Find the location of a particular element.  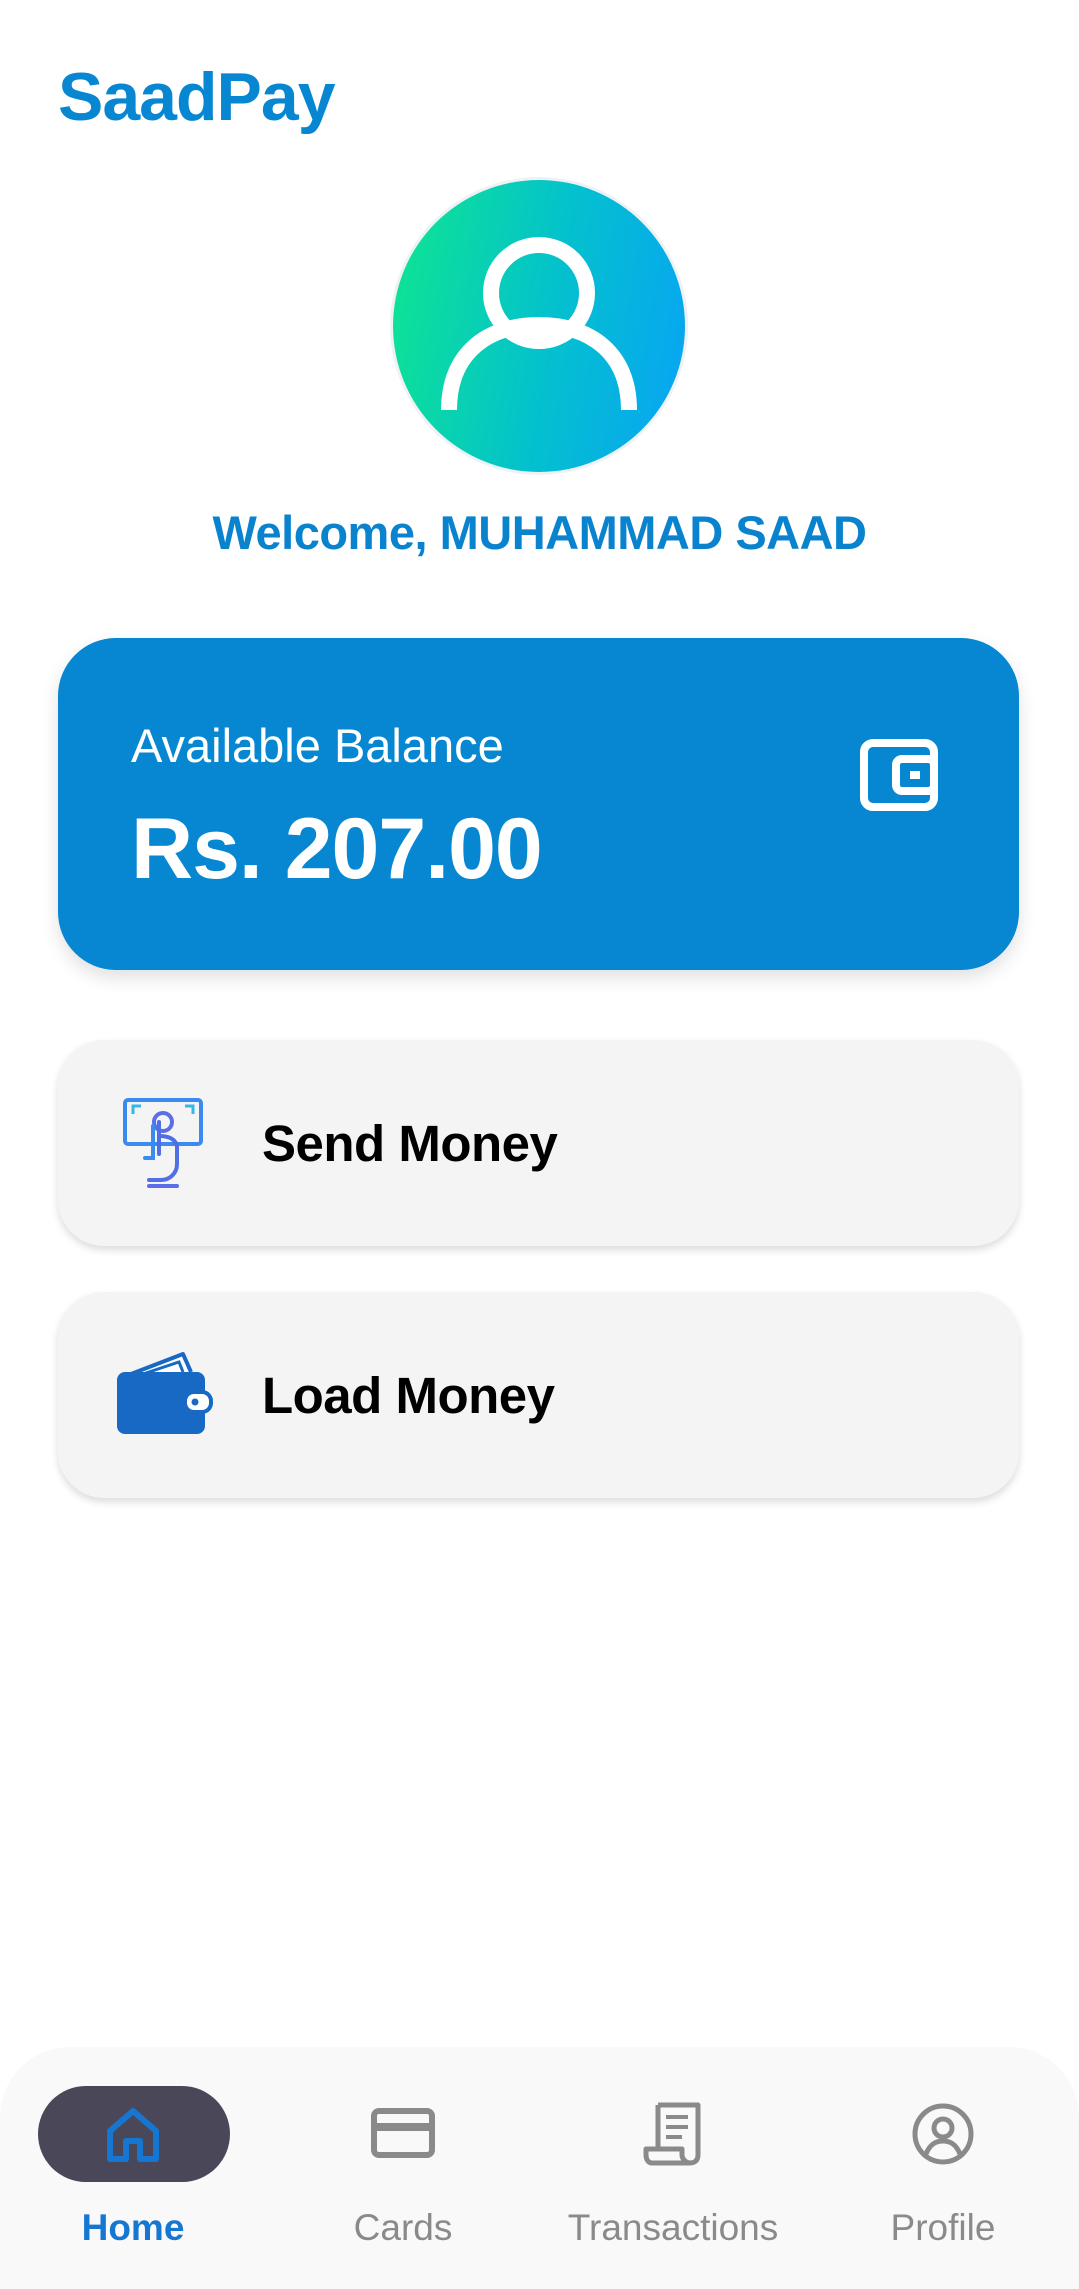

nav-label-profile: Profile is located at coordinates (943, 2227).